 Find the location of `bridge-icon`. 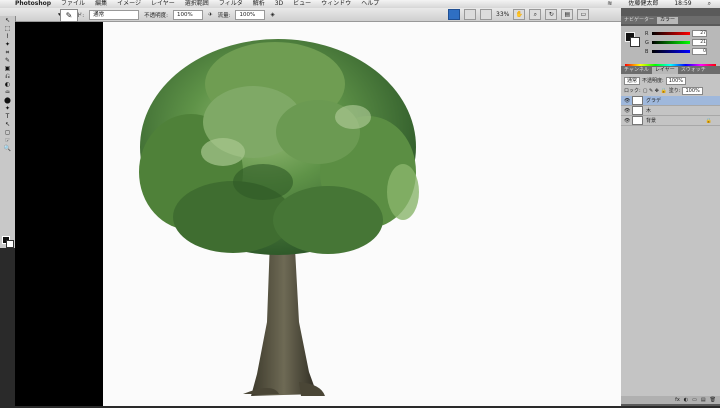

bridge-icon is located at coordinates (454, 14).